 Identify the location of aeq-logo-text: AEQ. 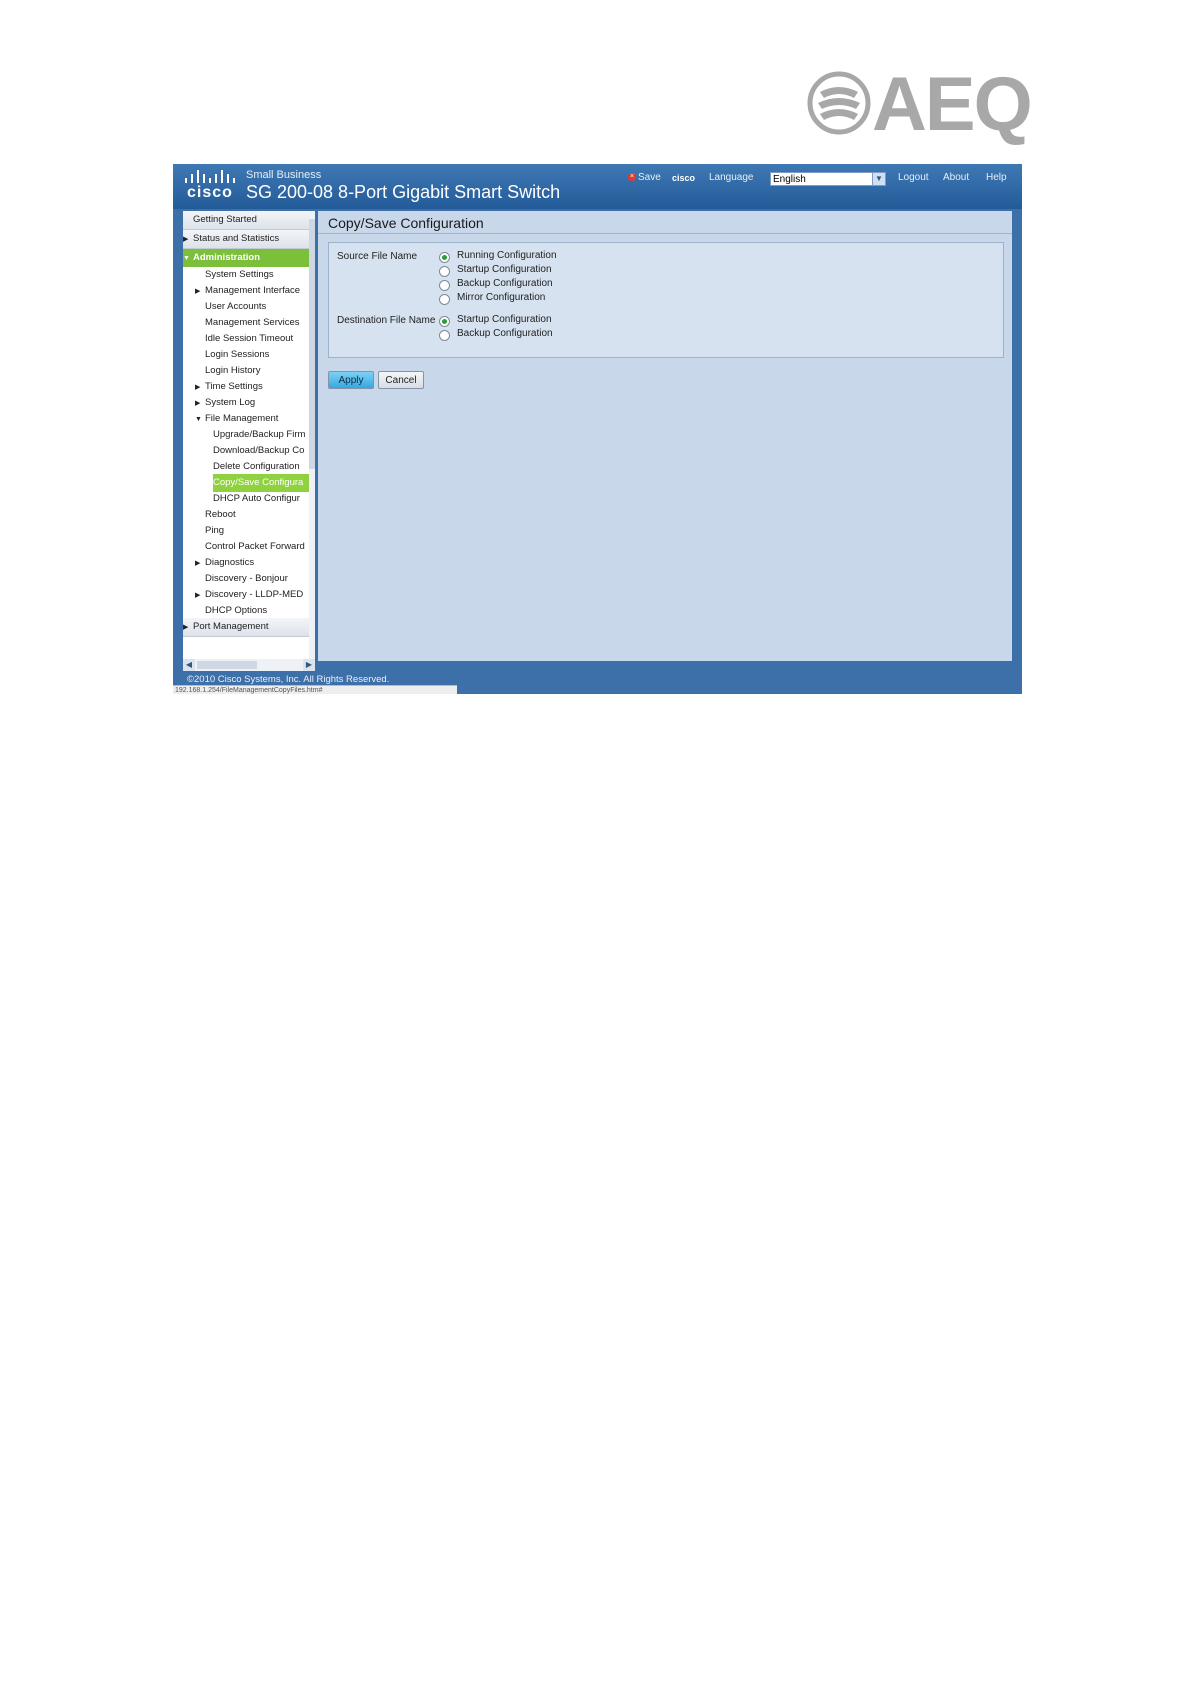
(952, 104).